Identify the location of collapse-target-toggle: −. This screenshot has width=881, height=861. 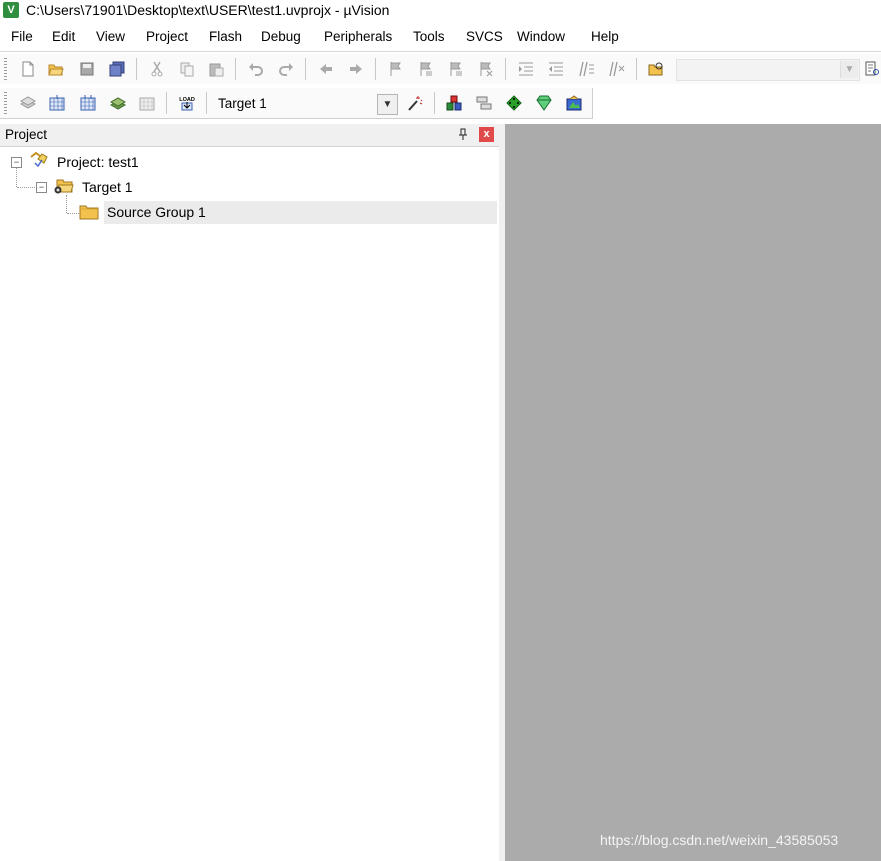
(41, 187).